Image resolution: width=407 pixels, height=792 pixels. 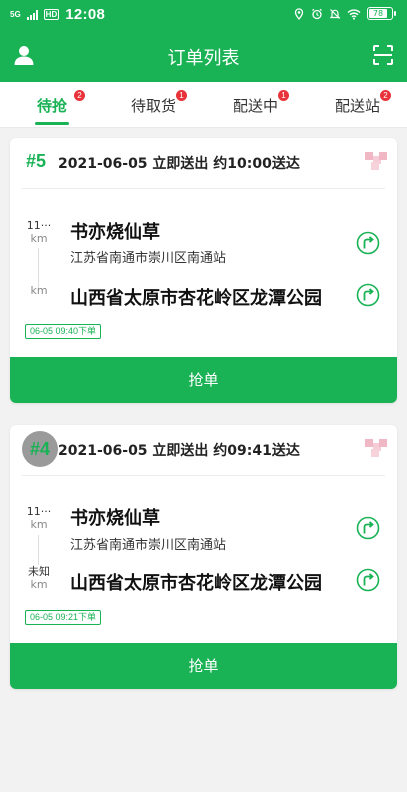 What do you see at coordinates (358, 106) in the screenshot?
I see `tab-label: 配送站` at bounding box center [358, 106].